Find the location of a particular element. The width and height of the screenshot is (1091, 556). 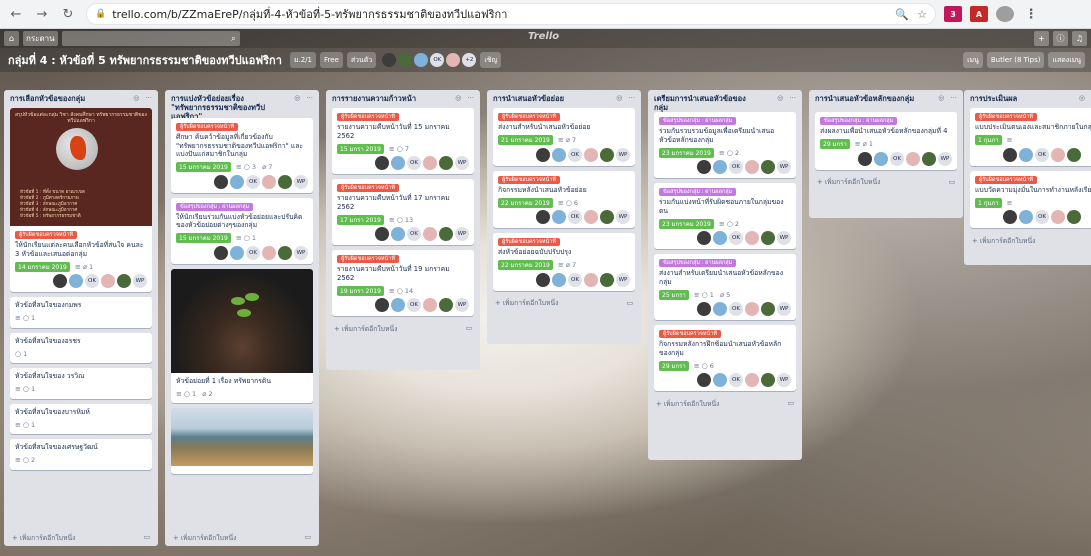

profile-avatar is located at coordinates (1005, 14).